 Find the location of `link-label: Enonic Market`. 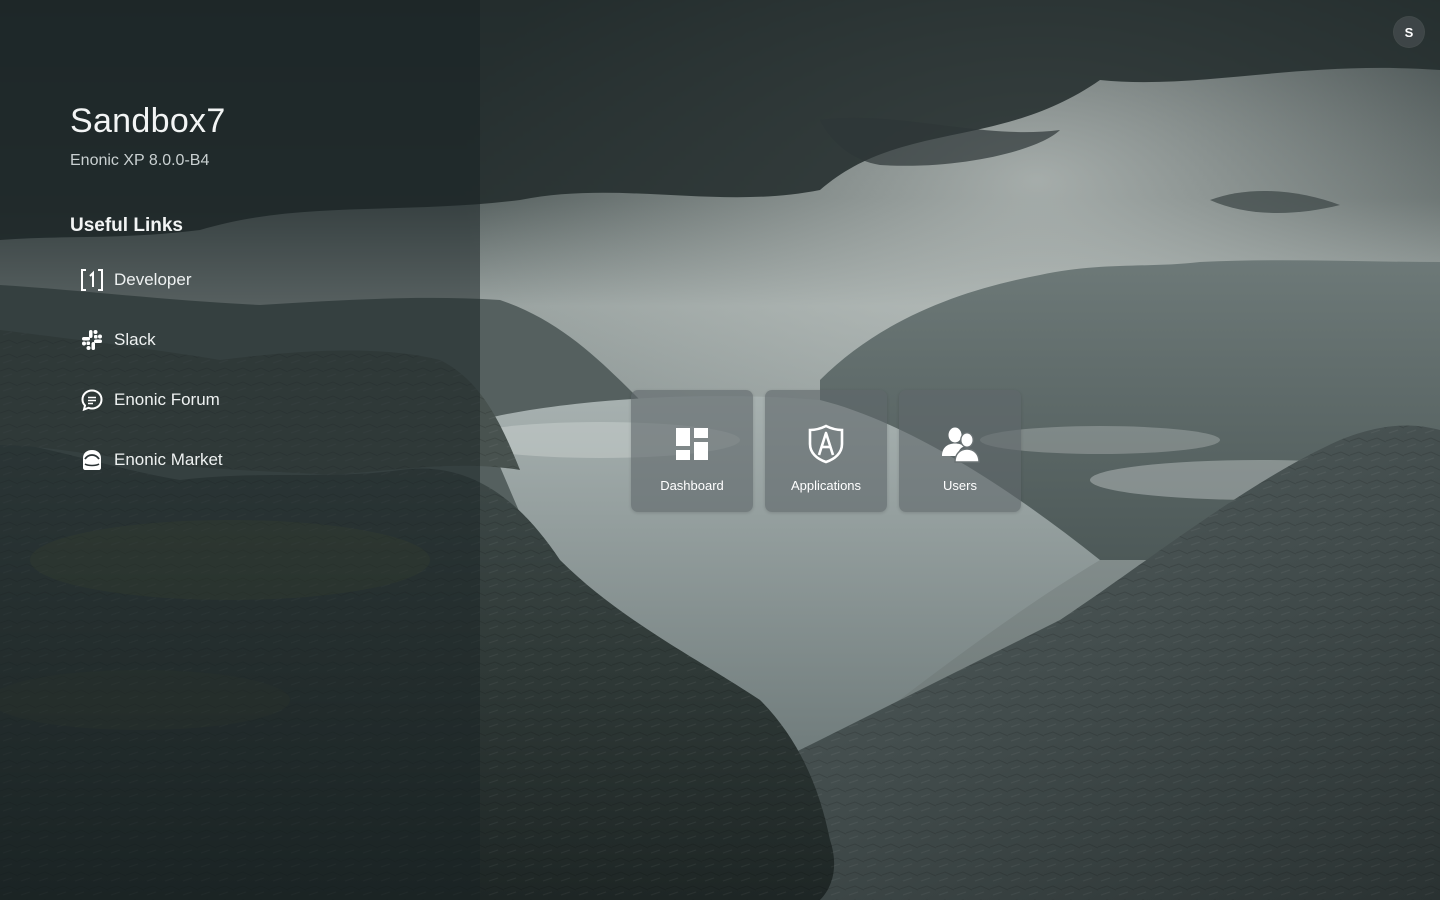

link-label: Enonic Market is located at coordinates (168, 459).